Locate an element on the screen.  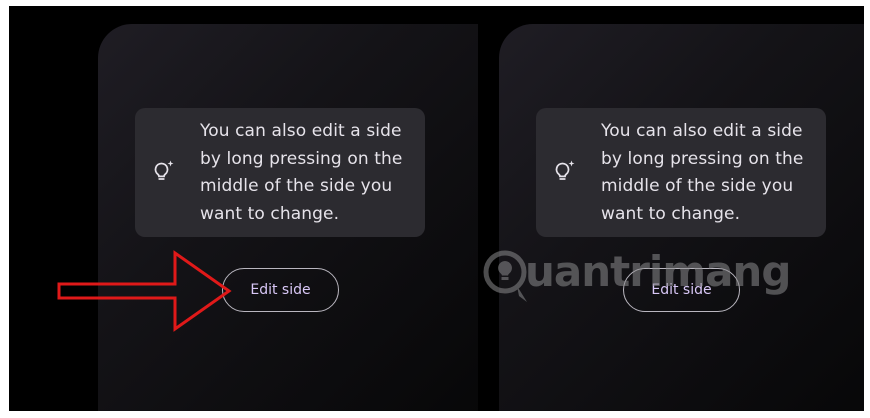
red-arrow-annotation is located at coordinates (144, 291).